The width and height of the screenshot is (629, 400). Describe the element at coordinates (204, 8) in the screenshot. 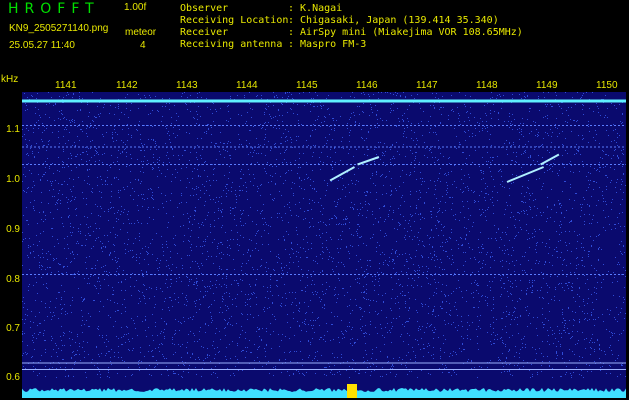

I see `info-key-observer: Observer` at that location.